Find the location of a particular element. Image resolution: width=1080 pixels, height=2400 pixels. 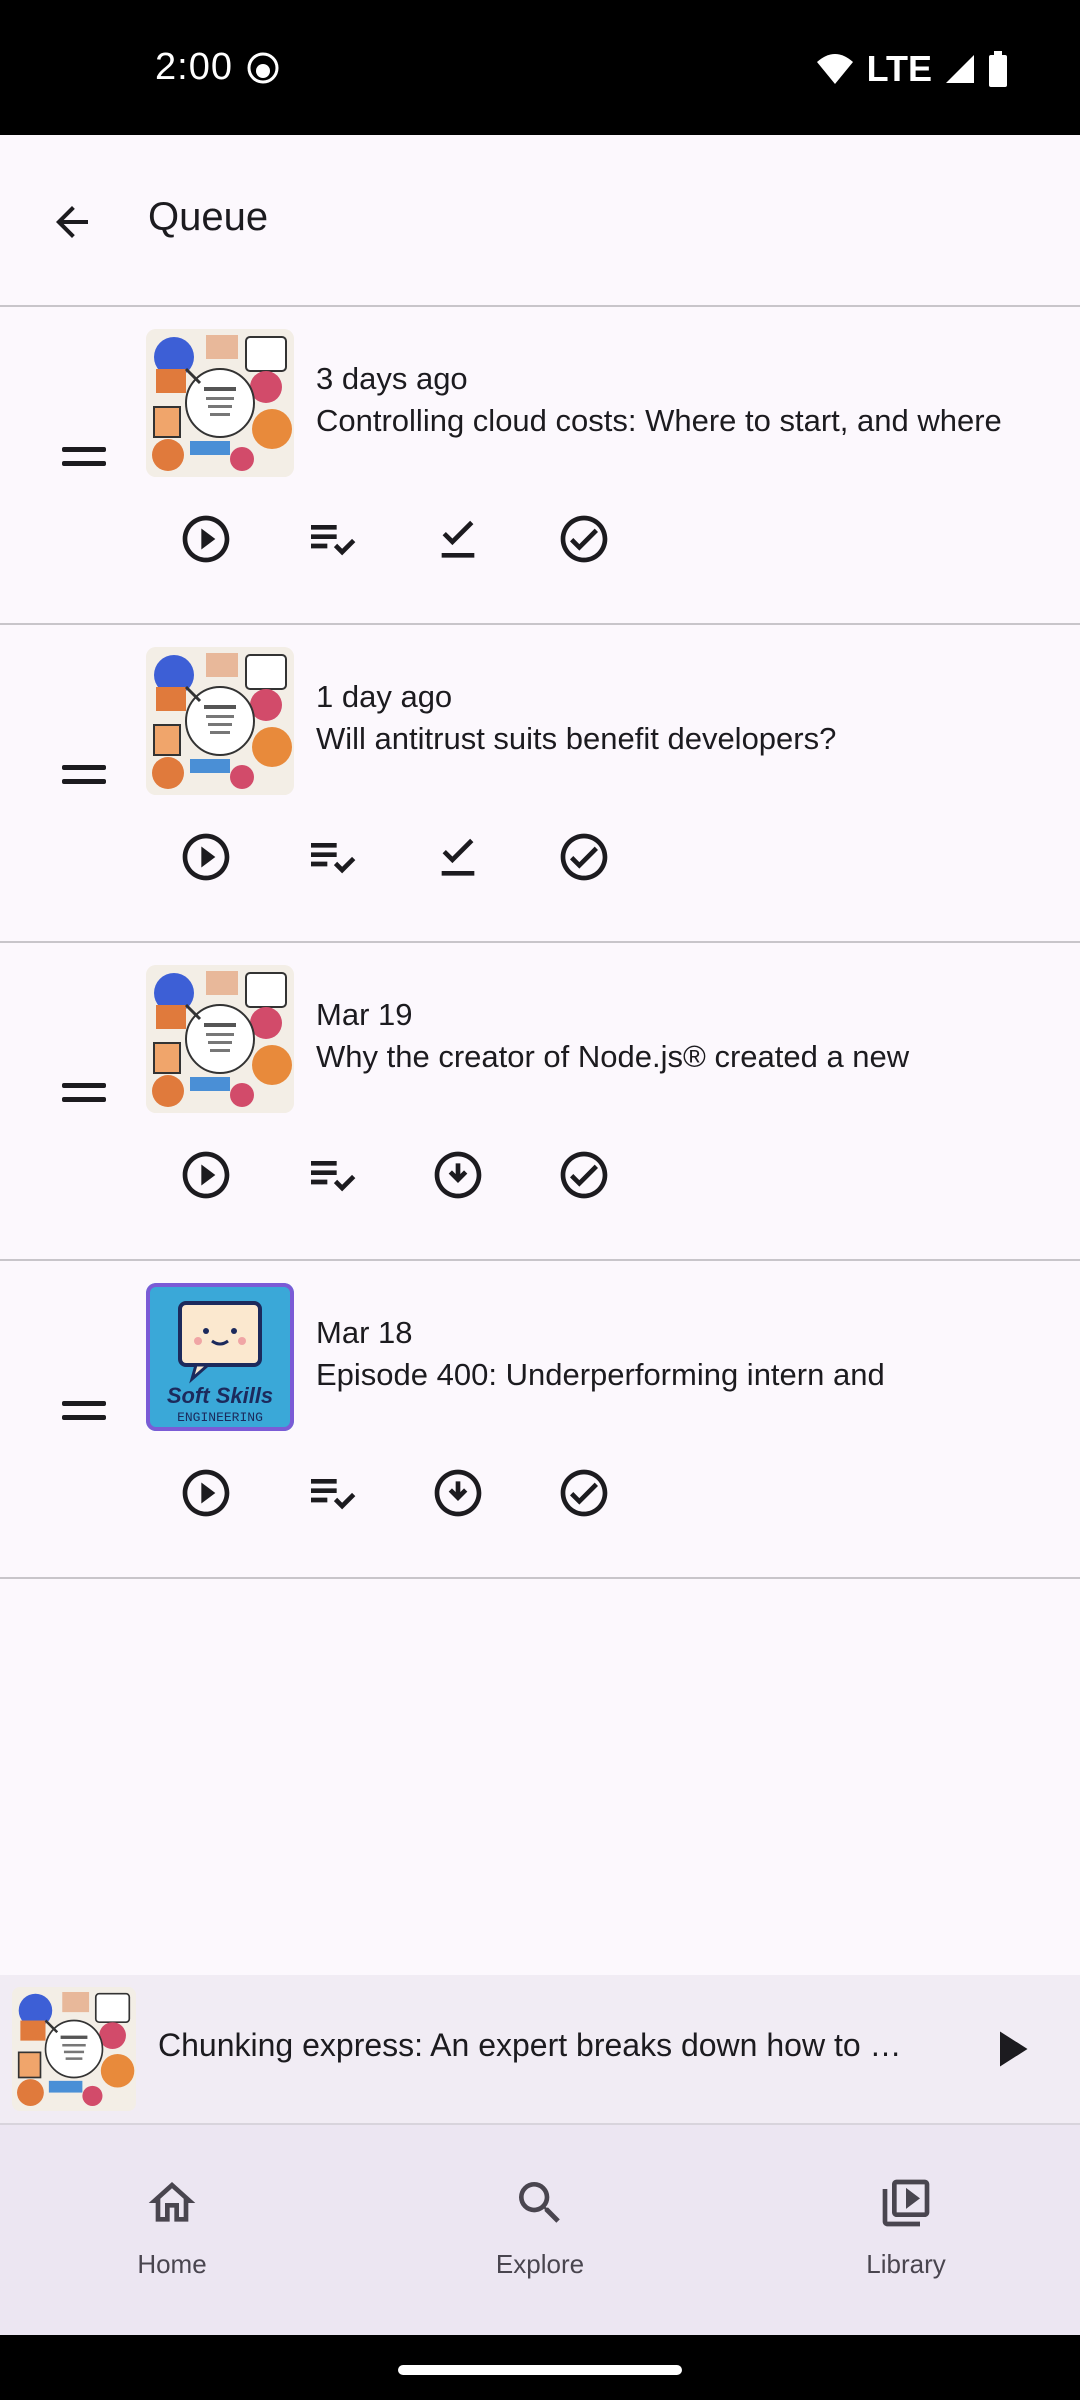

episode-date: Mar 18 is located at coordinates (364, 1332).